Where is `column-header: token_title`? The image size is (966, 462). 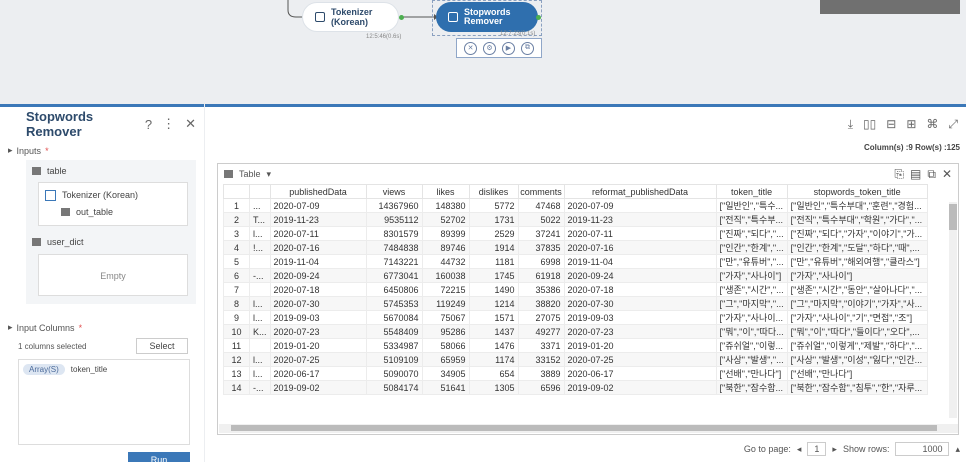 column-header: token_title is located at coordinates (751, 191).